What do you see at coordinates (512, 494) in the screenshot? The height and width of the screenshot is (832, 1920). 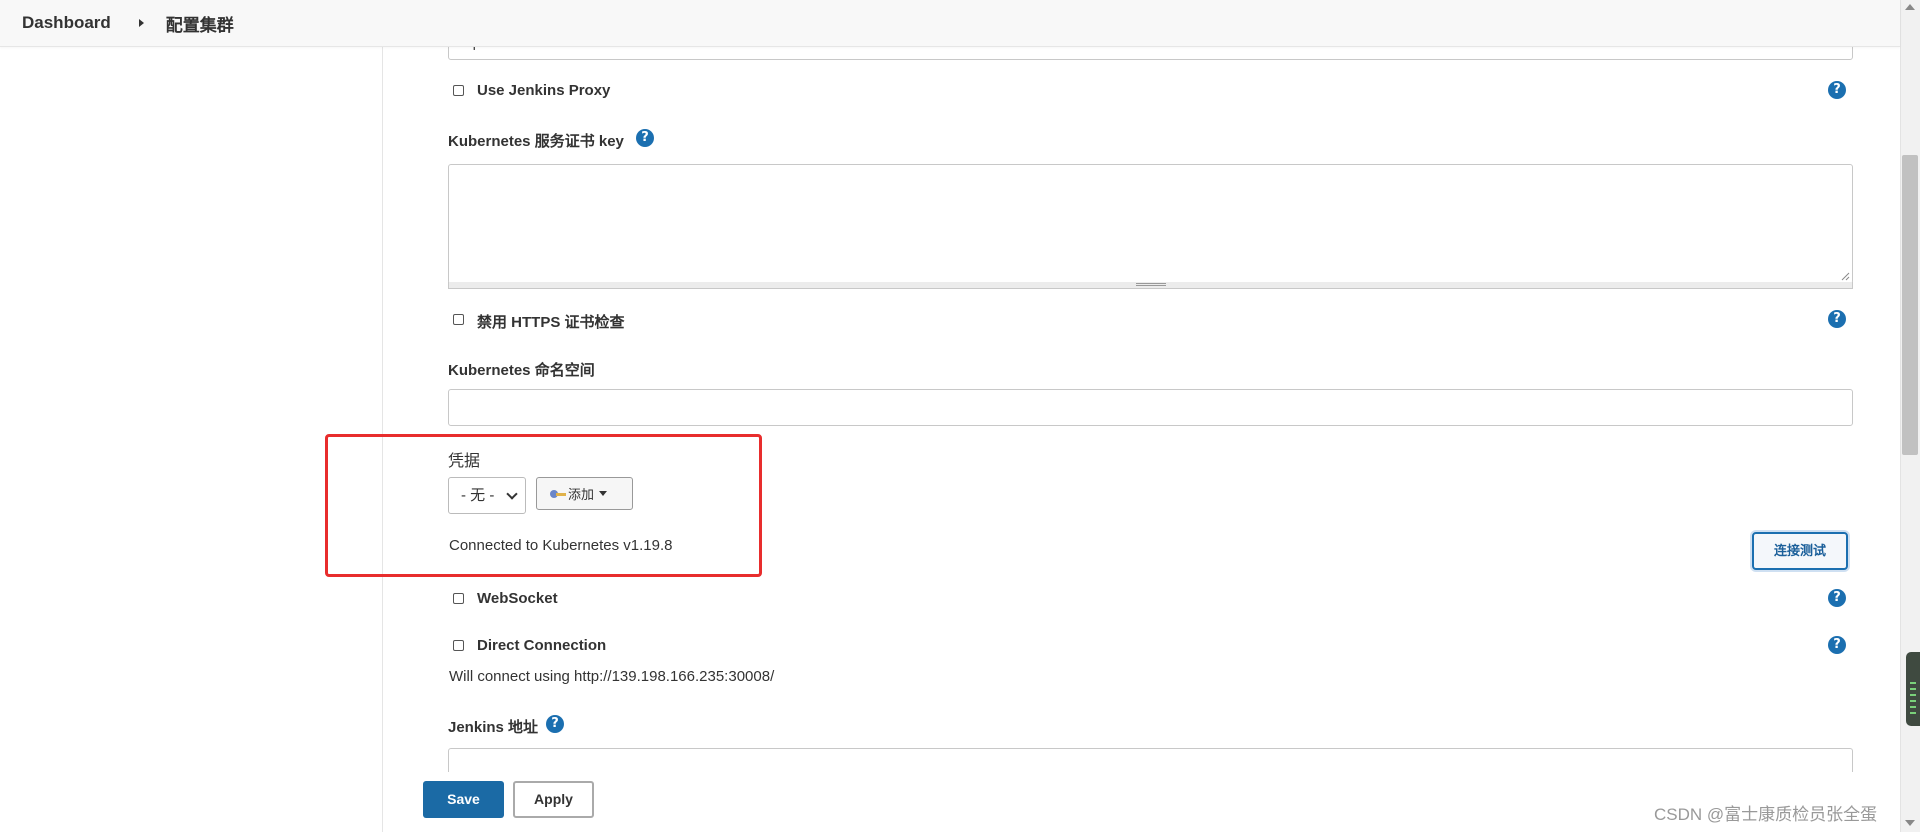 I see `chevron-down-icon` at bounding box center [512, 494].